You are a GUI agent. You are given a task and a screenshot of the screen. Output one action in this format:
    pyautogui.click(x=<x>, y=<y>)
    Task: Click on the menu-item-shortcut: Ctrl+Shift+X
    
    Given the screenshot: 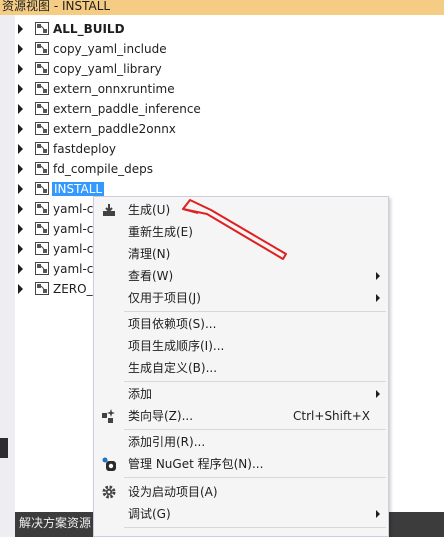 What is the action you would take?
    pyautogui.click(x=331, y=416)
    